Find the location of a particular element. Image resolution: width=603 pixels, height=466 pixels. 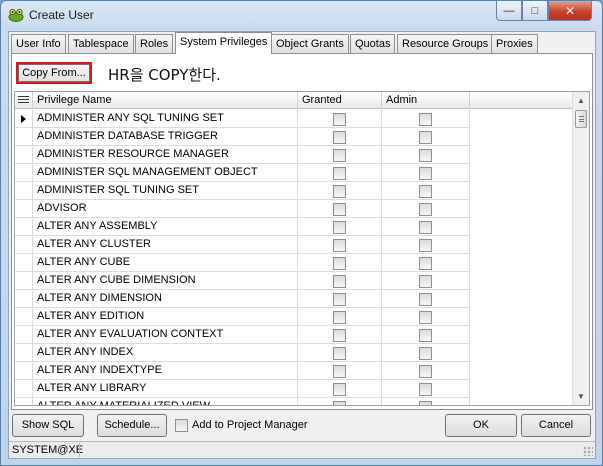

table-row: ALTER ANY CUBE DIMENSION is located at coordinates (295, 281).